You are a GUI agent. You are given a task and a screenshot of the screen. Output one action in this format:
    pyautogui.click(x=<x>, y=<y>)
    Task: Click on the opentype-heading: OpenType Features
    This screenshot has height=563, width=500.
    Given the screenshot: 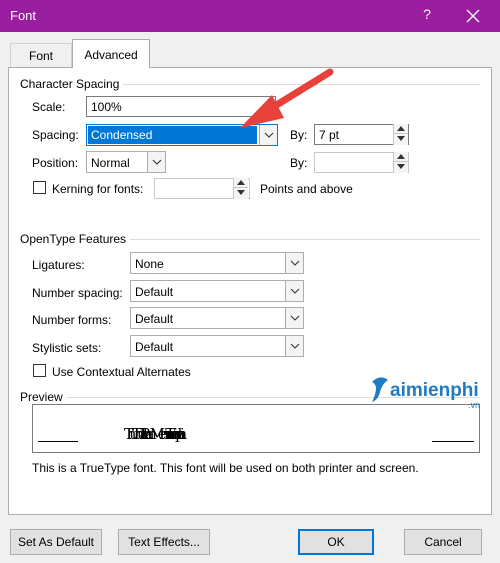 What is the action you would take?
    pyautogui.click(x=75, y=239)
    